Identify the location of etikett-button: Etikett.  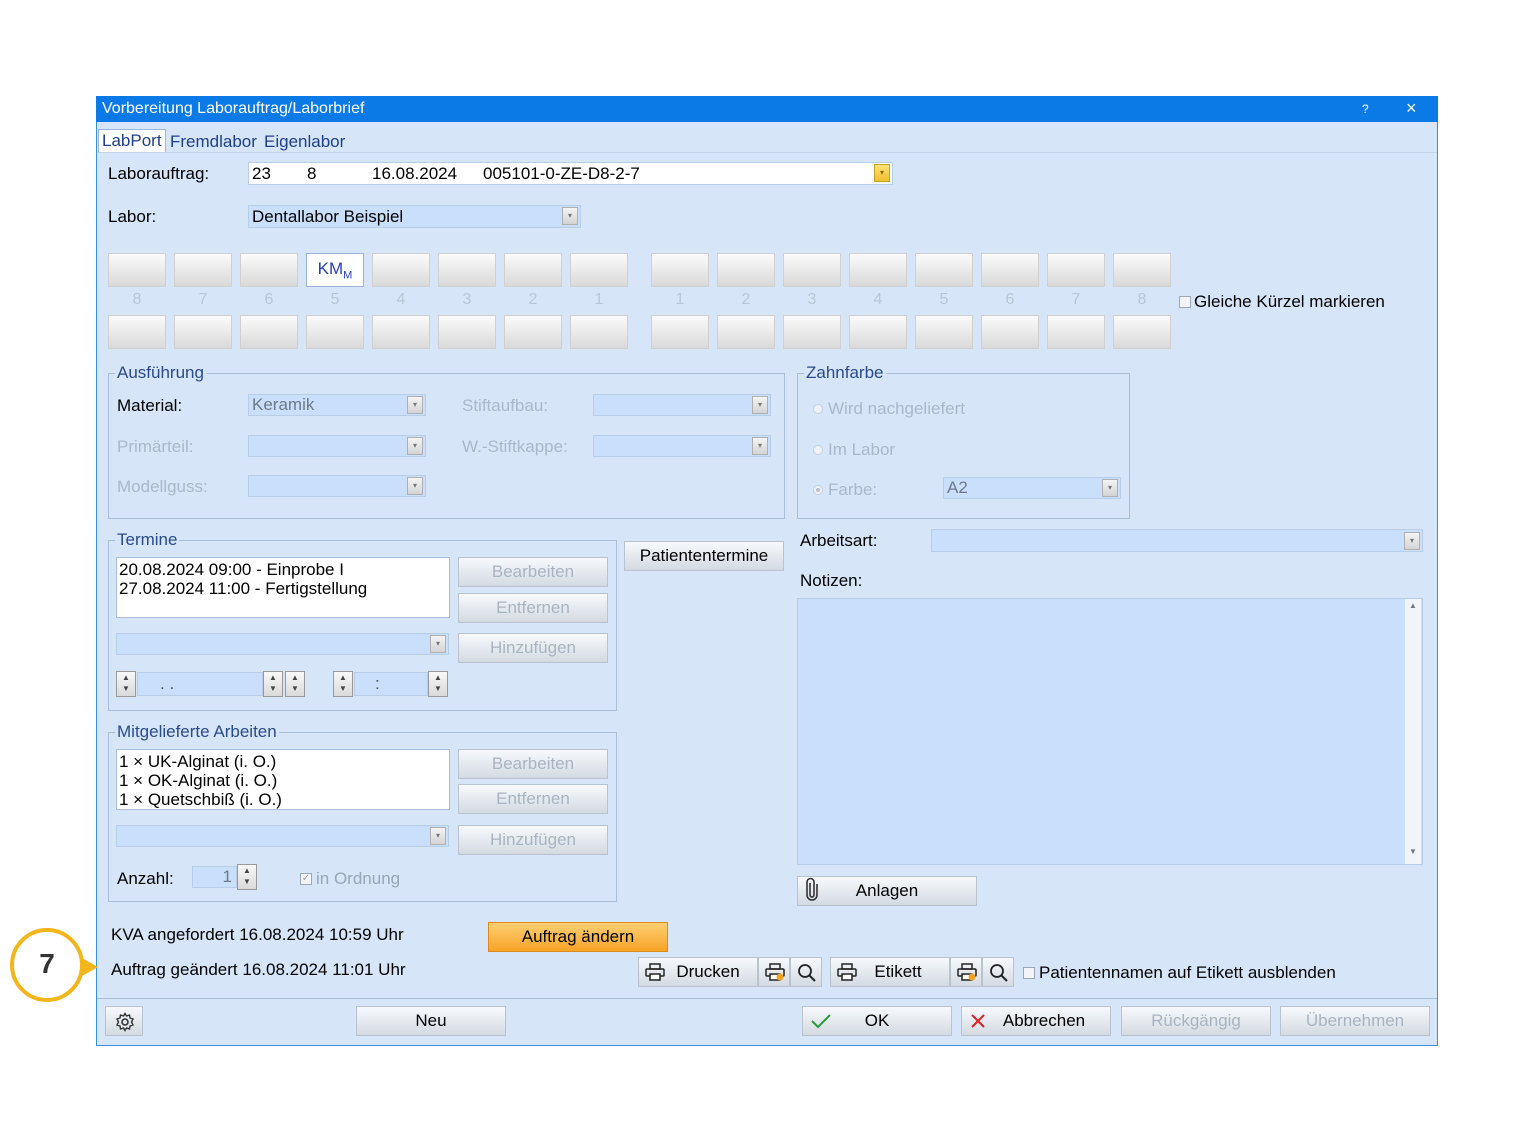
(890, 972).